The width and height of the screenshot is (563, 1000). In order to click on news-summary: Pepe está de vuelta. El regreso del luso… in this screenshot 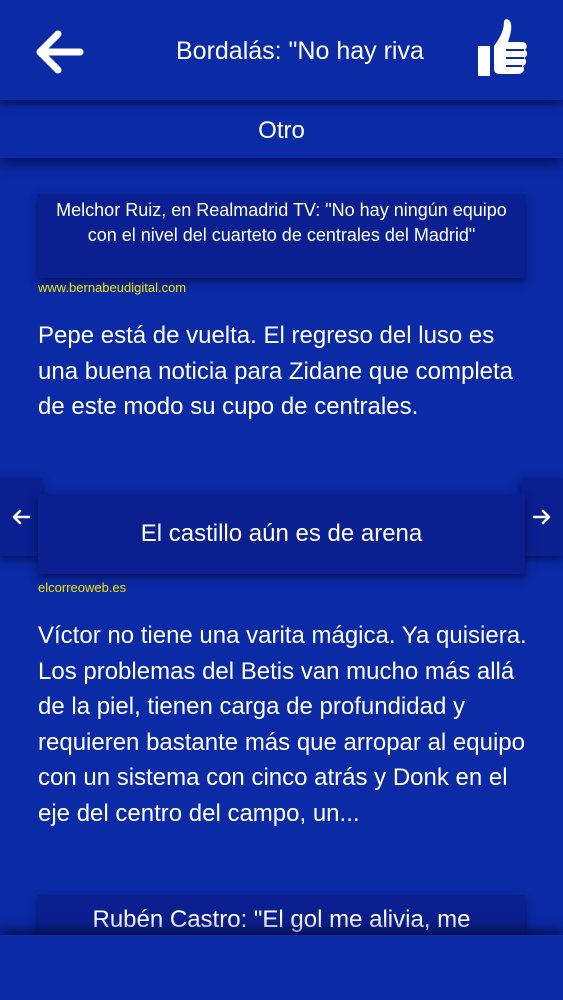, I will do `click(276, 371)`.